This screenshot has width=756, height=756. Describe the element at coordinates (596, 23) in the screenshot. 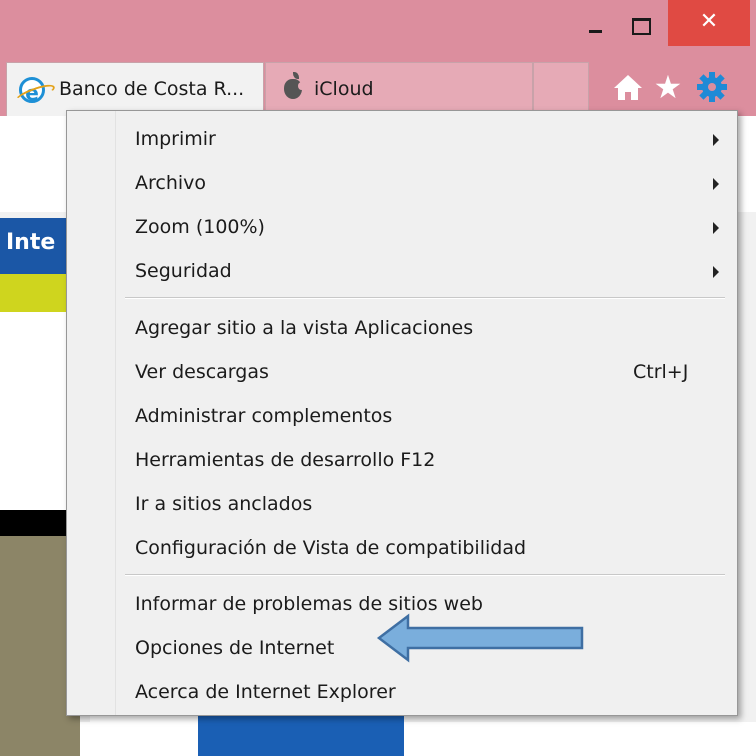

I see `minimize-button` at that location.